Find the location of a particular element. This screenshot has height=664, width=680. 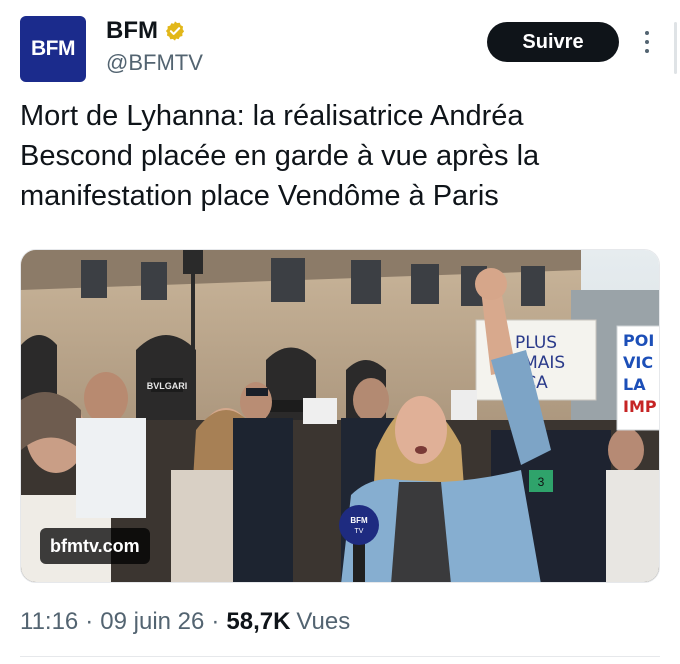

svg-text: POI is located at coordinates (638, 340).